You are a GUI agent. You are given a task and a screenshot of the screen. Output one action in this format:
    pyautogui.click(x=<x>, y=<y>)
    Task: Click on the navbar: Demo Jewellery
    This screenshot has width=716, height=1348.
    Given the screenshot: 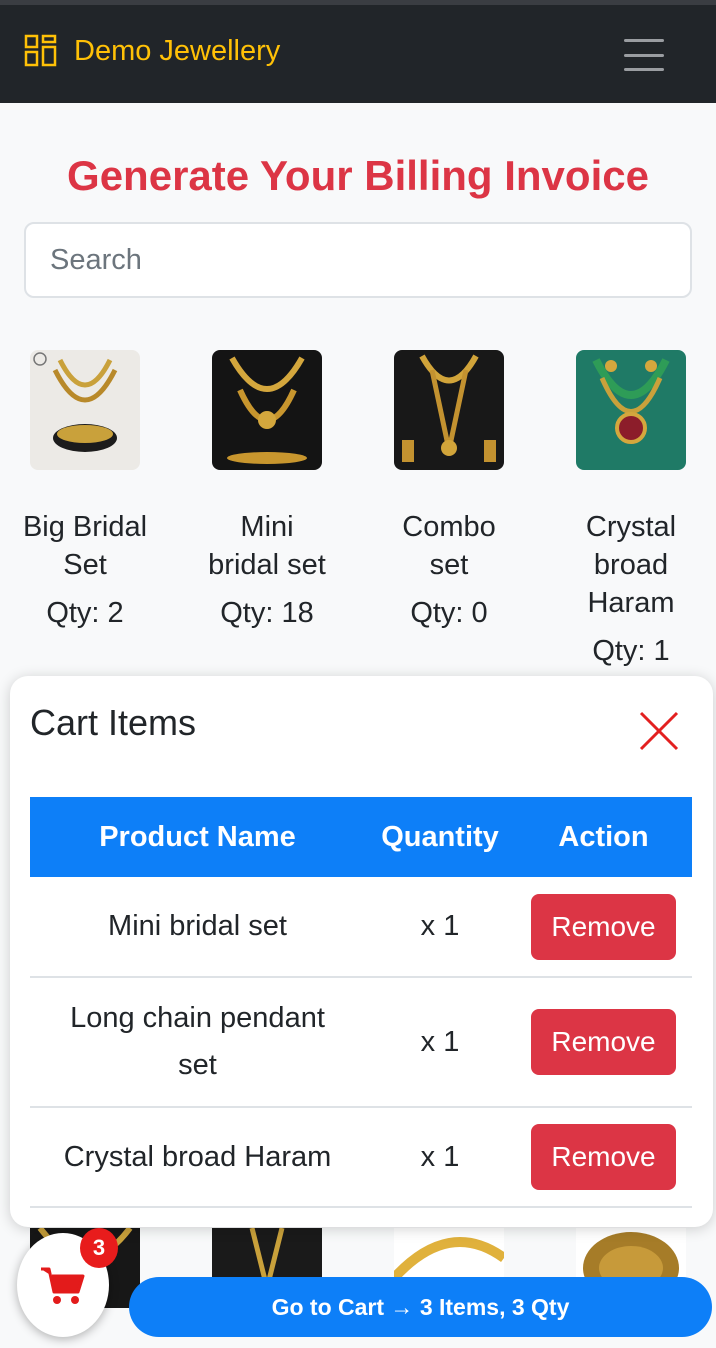 What is the action you would take?
    pyautogui.click(x=358, y=54)
    